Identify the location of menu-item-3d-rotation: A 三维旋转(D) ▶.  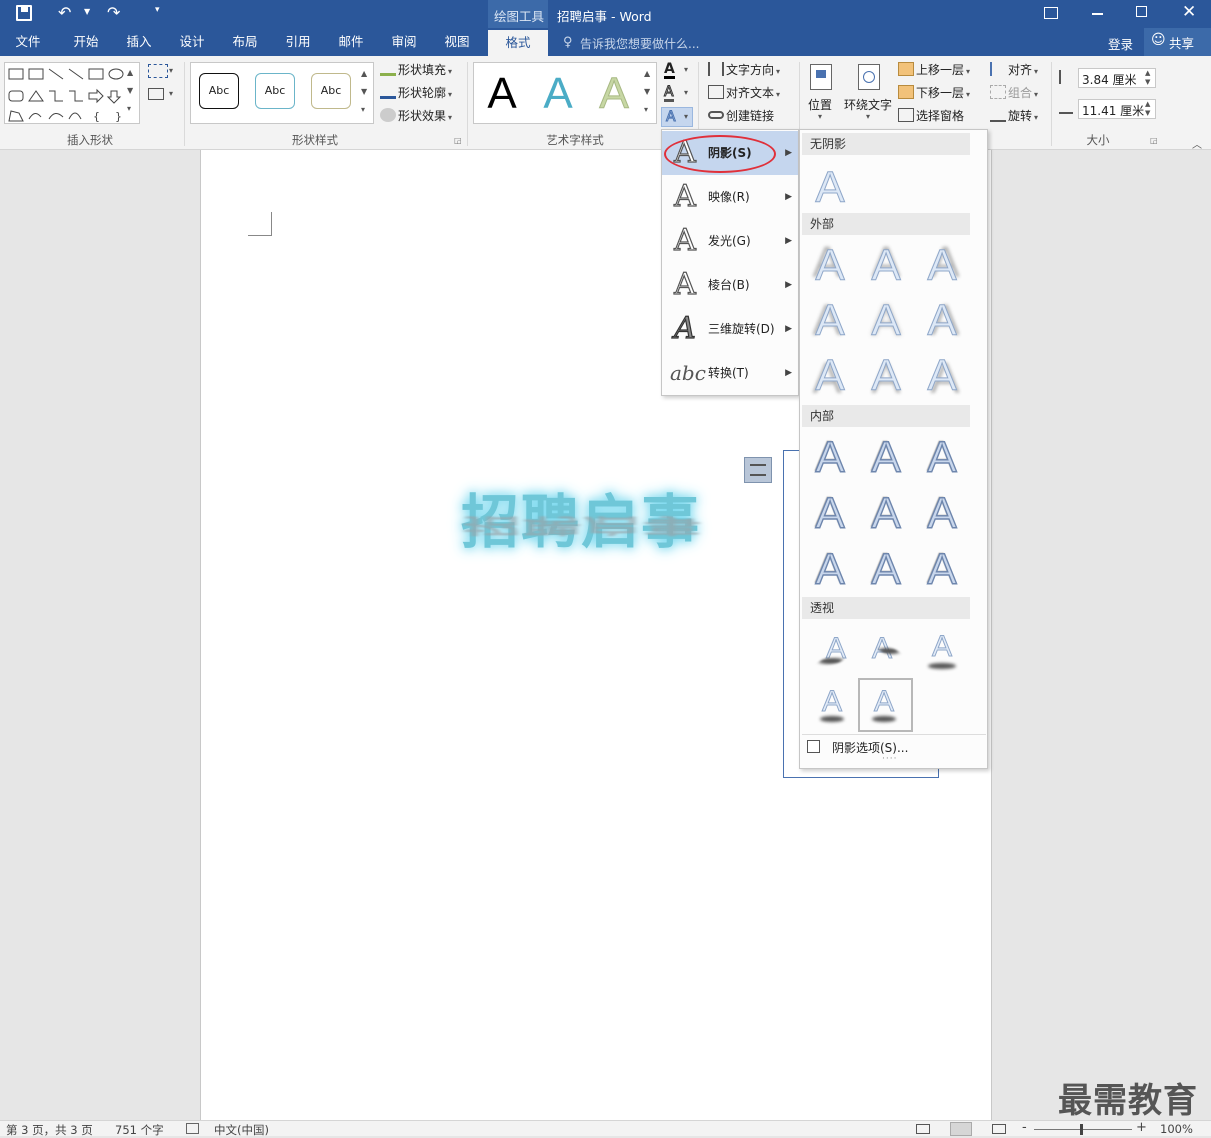
(730, 329).